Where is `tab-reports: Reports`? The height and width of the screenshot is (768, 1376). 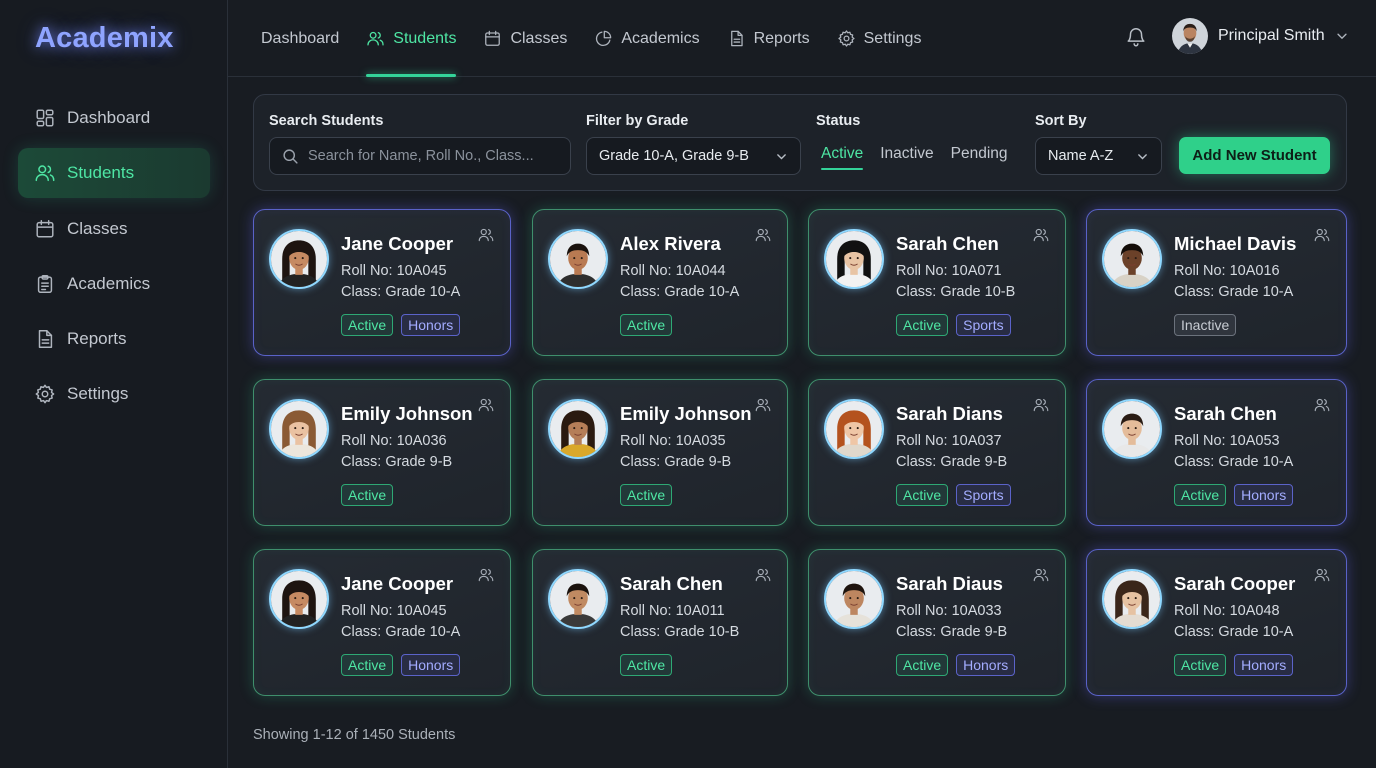 tab-reports: Reports is located at coordinates (768, 38).